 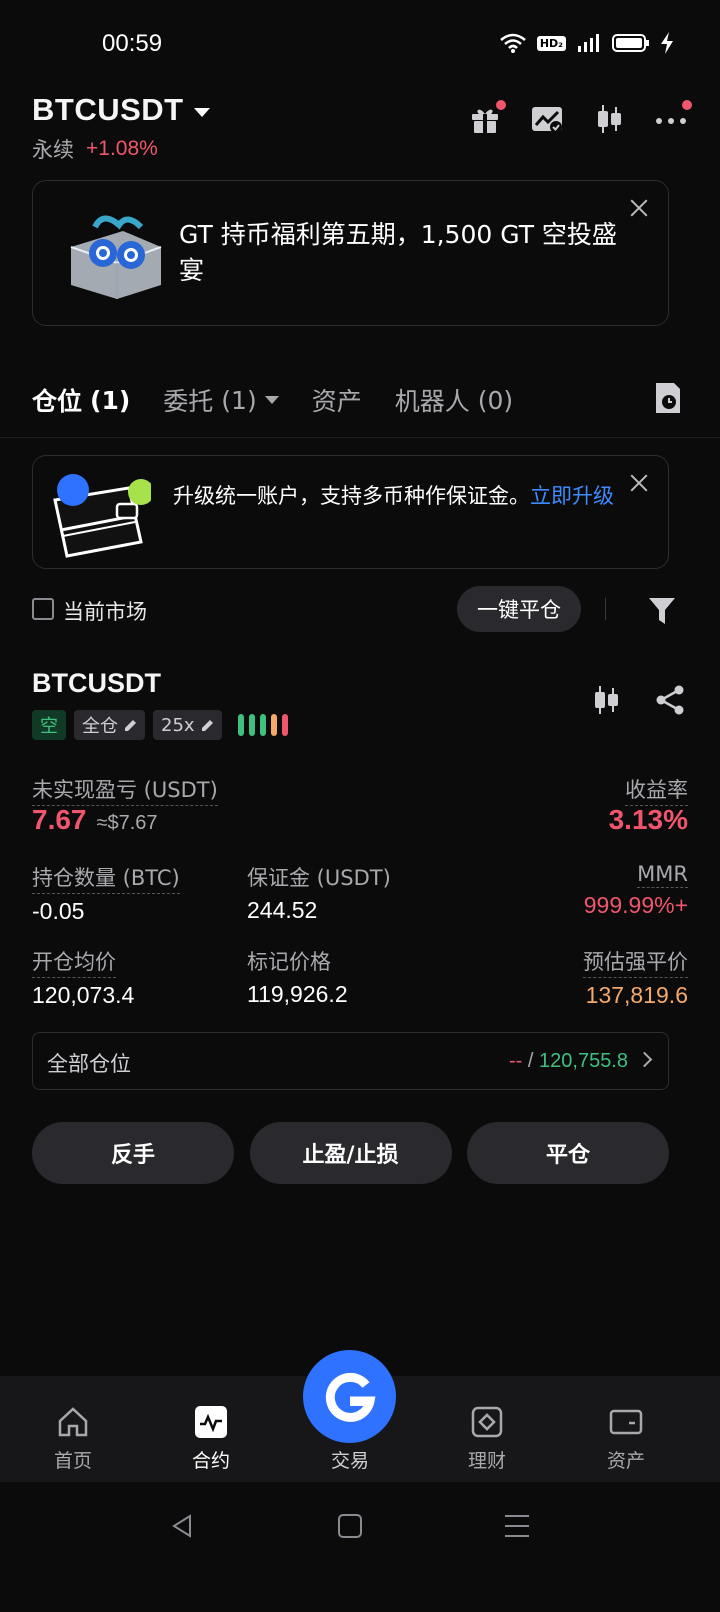 I want to click on unrealized-pnl-label: 未实现盈亏 (USDT), so click(x=125, y=790).